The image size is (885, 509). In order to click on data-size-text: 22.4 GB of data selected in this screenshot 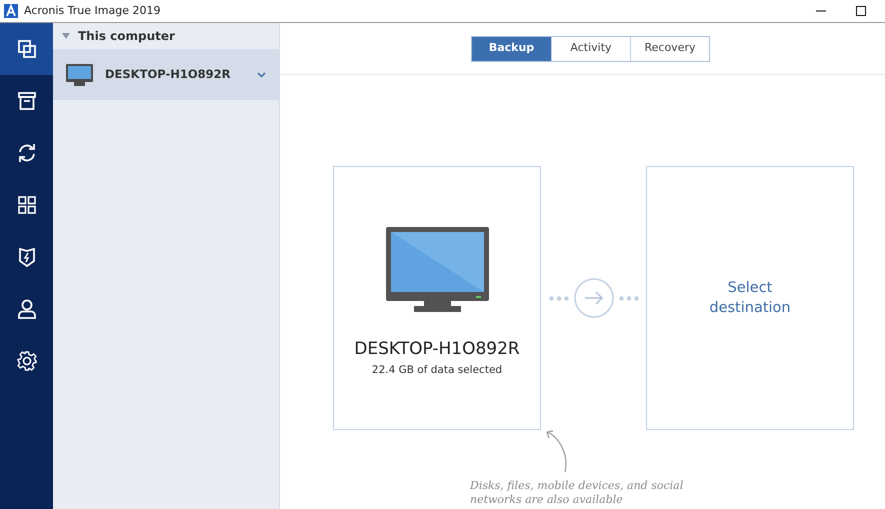, I will do `click(437, 370)`.